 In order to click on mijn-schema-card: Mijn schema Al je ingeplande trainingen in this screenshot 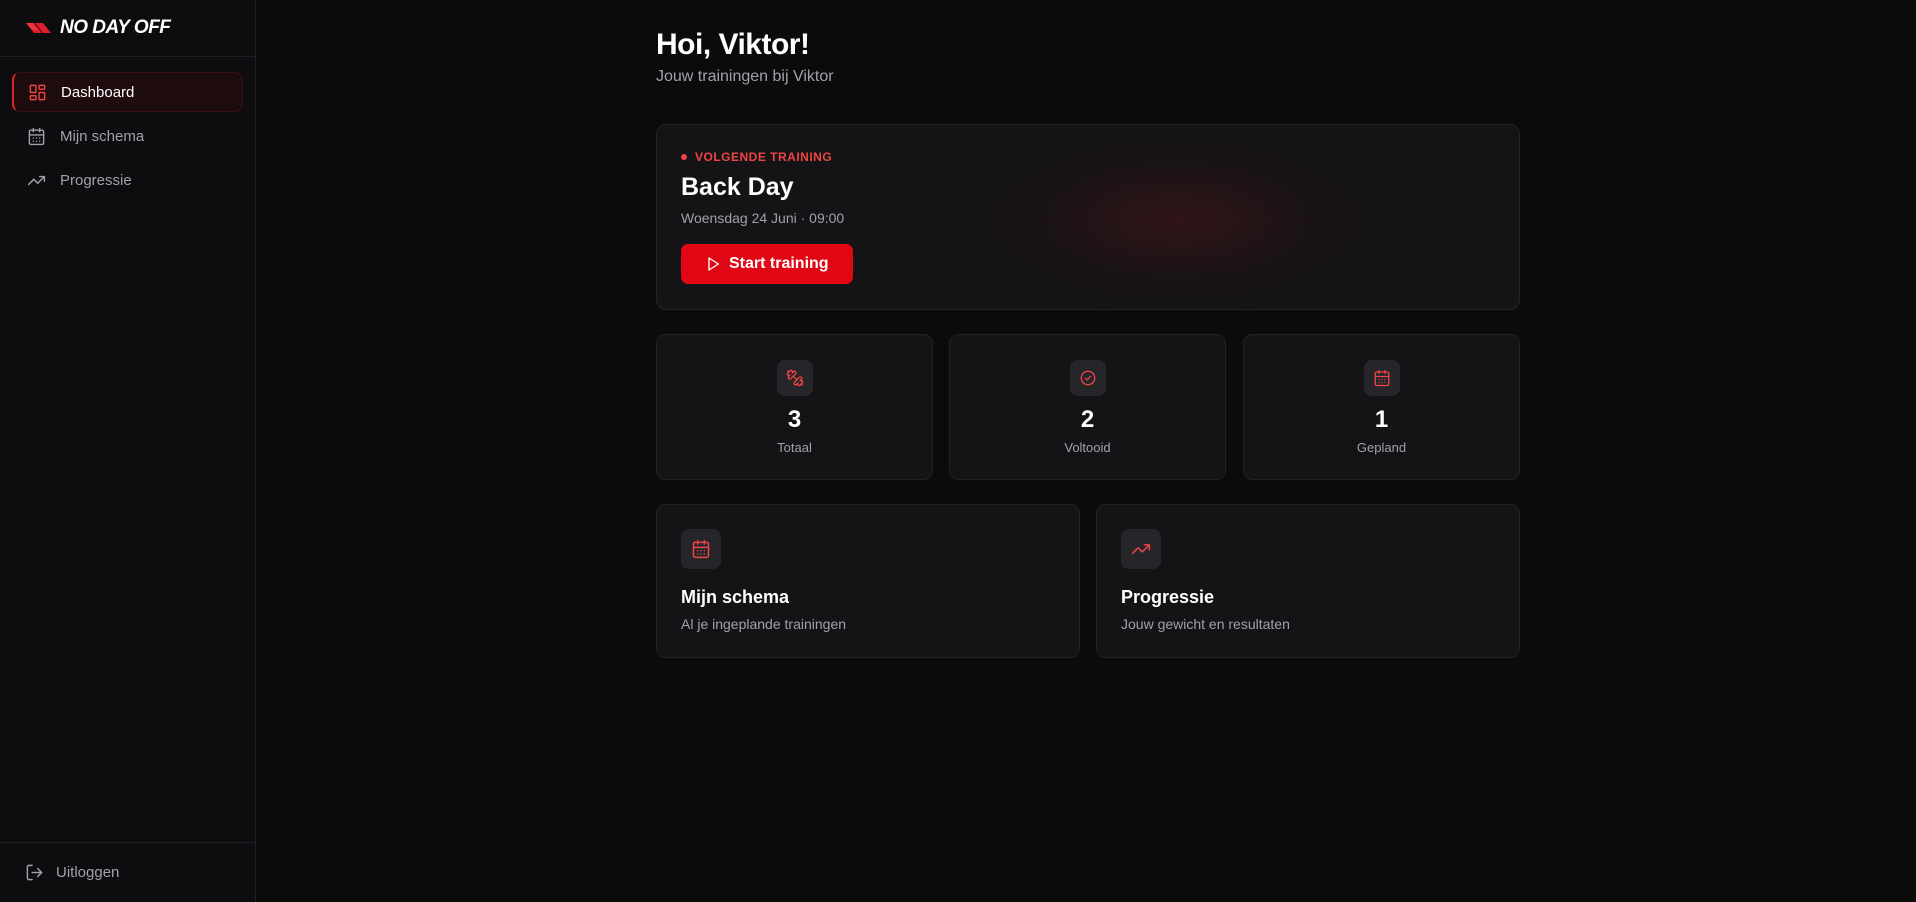, I will do `click(868, 581)`.